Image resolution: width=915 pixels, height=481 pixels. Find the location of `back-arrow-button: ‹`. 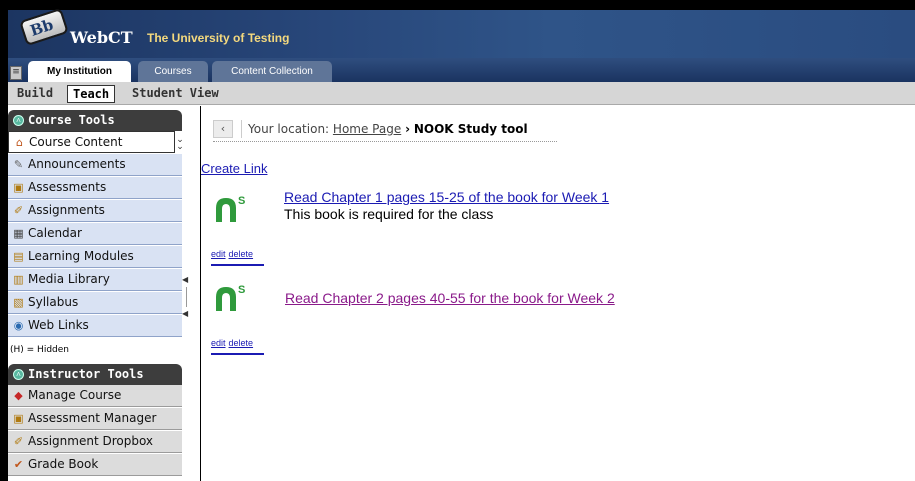

back-arrow-button: ‹ is located at coordinates (223, 129).